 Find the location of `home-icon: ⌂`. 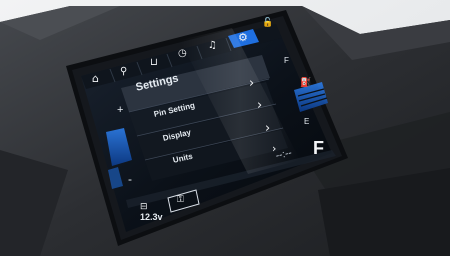

home-icon: ⌂ is located at coordinates (95, 78).